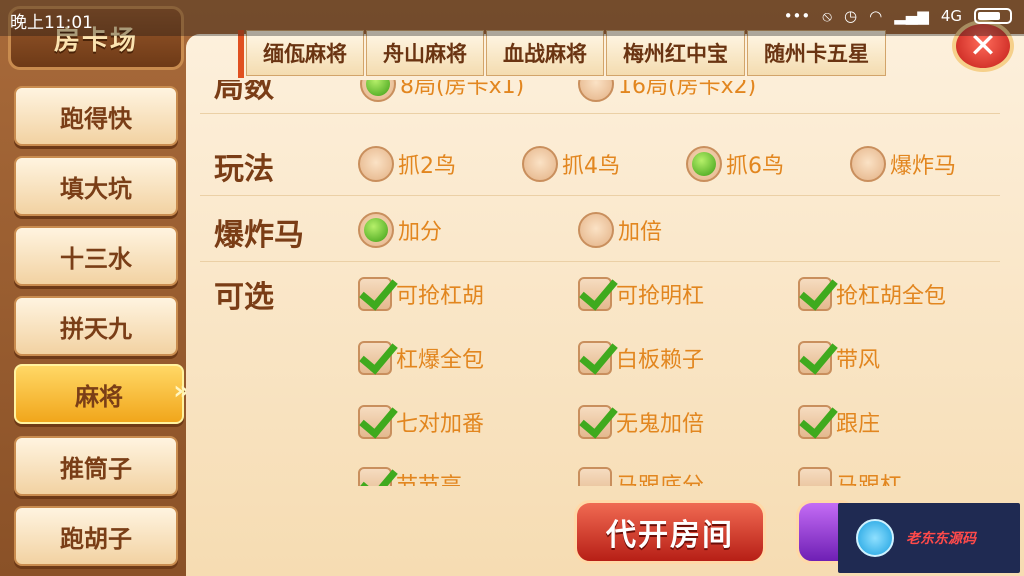 The width and height of the screenshot is (1024, 576). I want to click on sidebar-item-shisanshui: 十三水, so click(96, 256).